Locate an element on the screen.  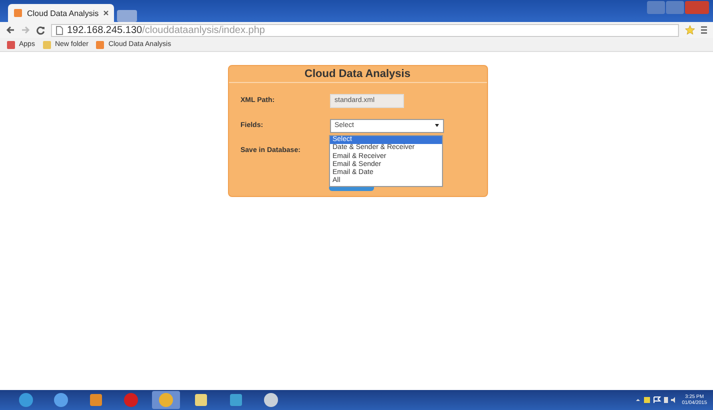
address-bar: 192.168.245.130/clouddataanlysis/index.php is located at coordinates (365, 30).